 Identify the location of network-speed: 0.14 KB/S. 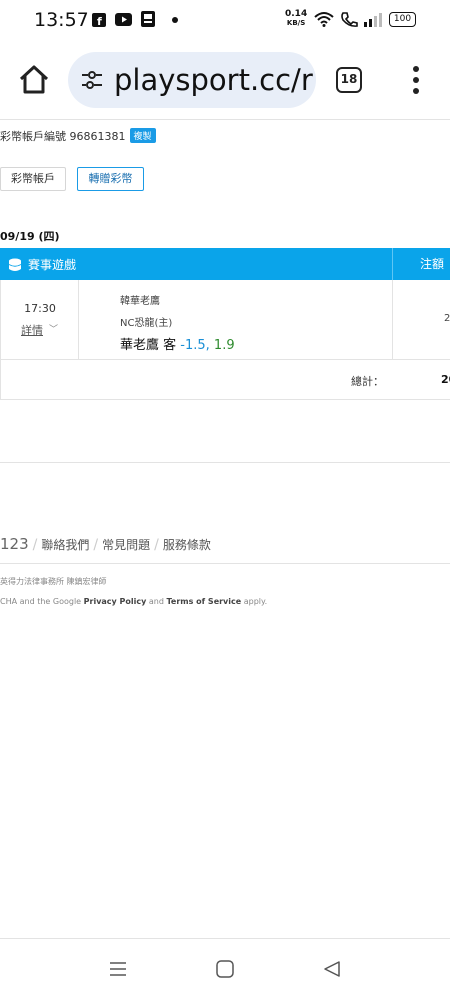
(296, 19).